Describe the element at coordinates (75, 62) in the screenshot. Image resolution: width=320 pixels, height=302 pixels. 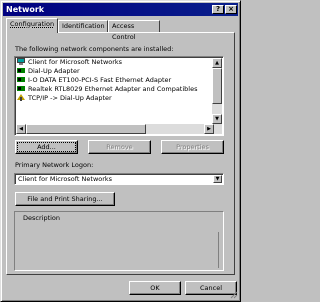
I see `list-item-label: Client for Microsoft Networks` at that location.